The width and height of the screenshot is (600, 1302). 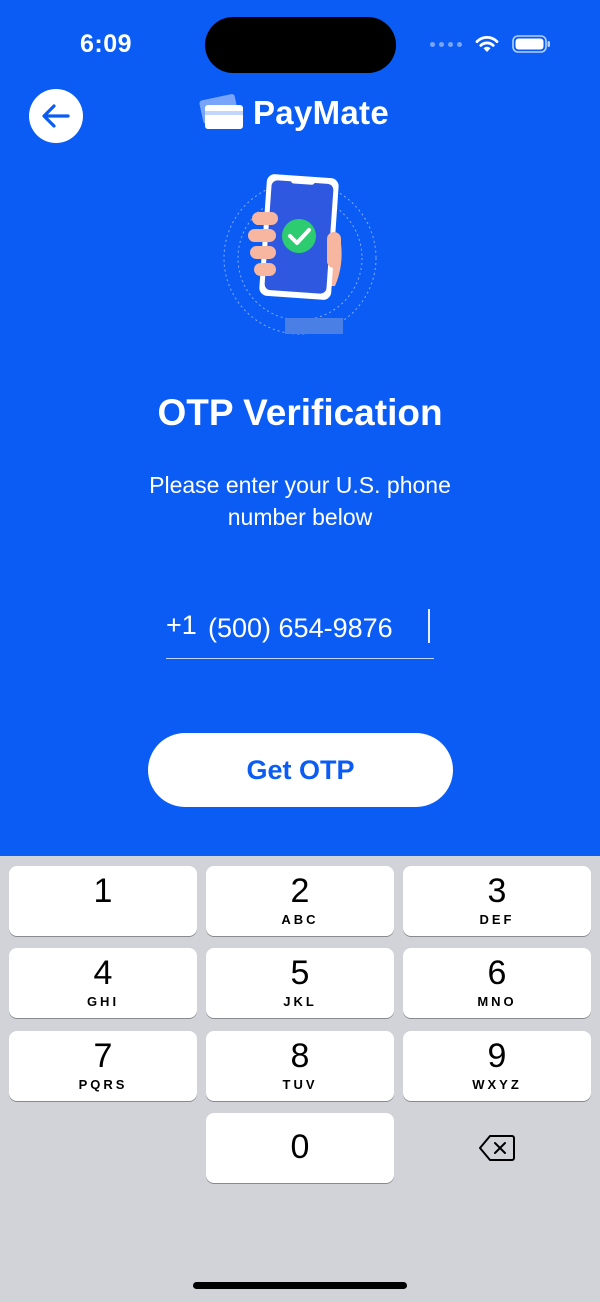 What do you see at coordinates (497, 973) in the screenshot?
I see `key-digit: 6` at bounding box center [497, 973].